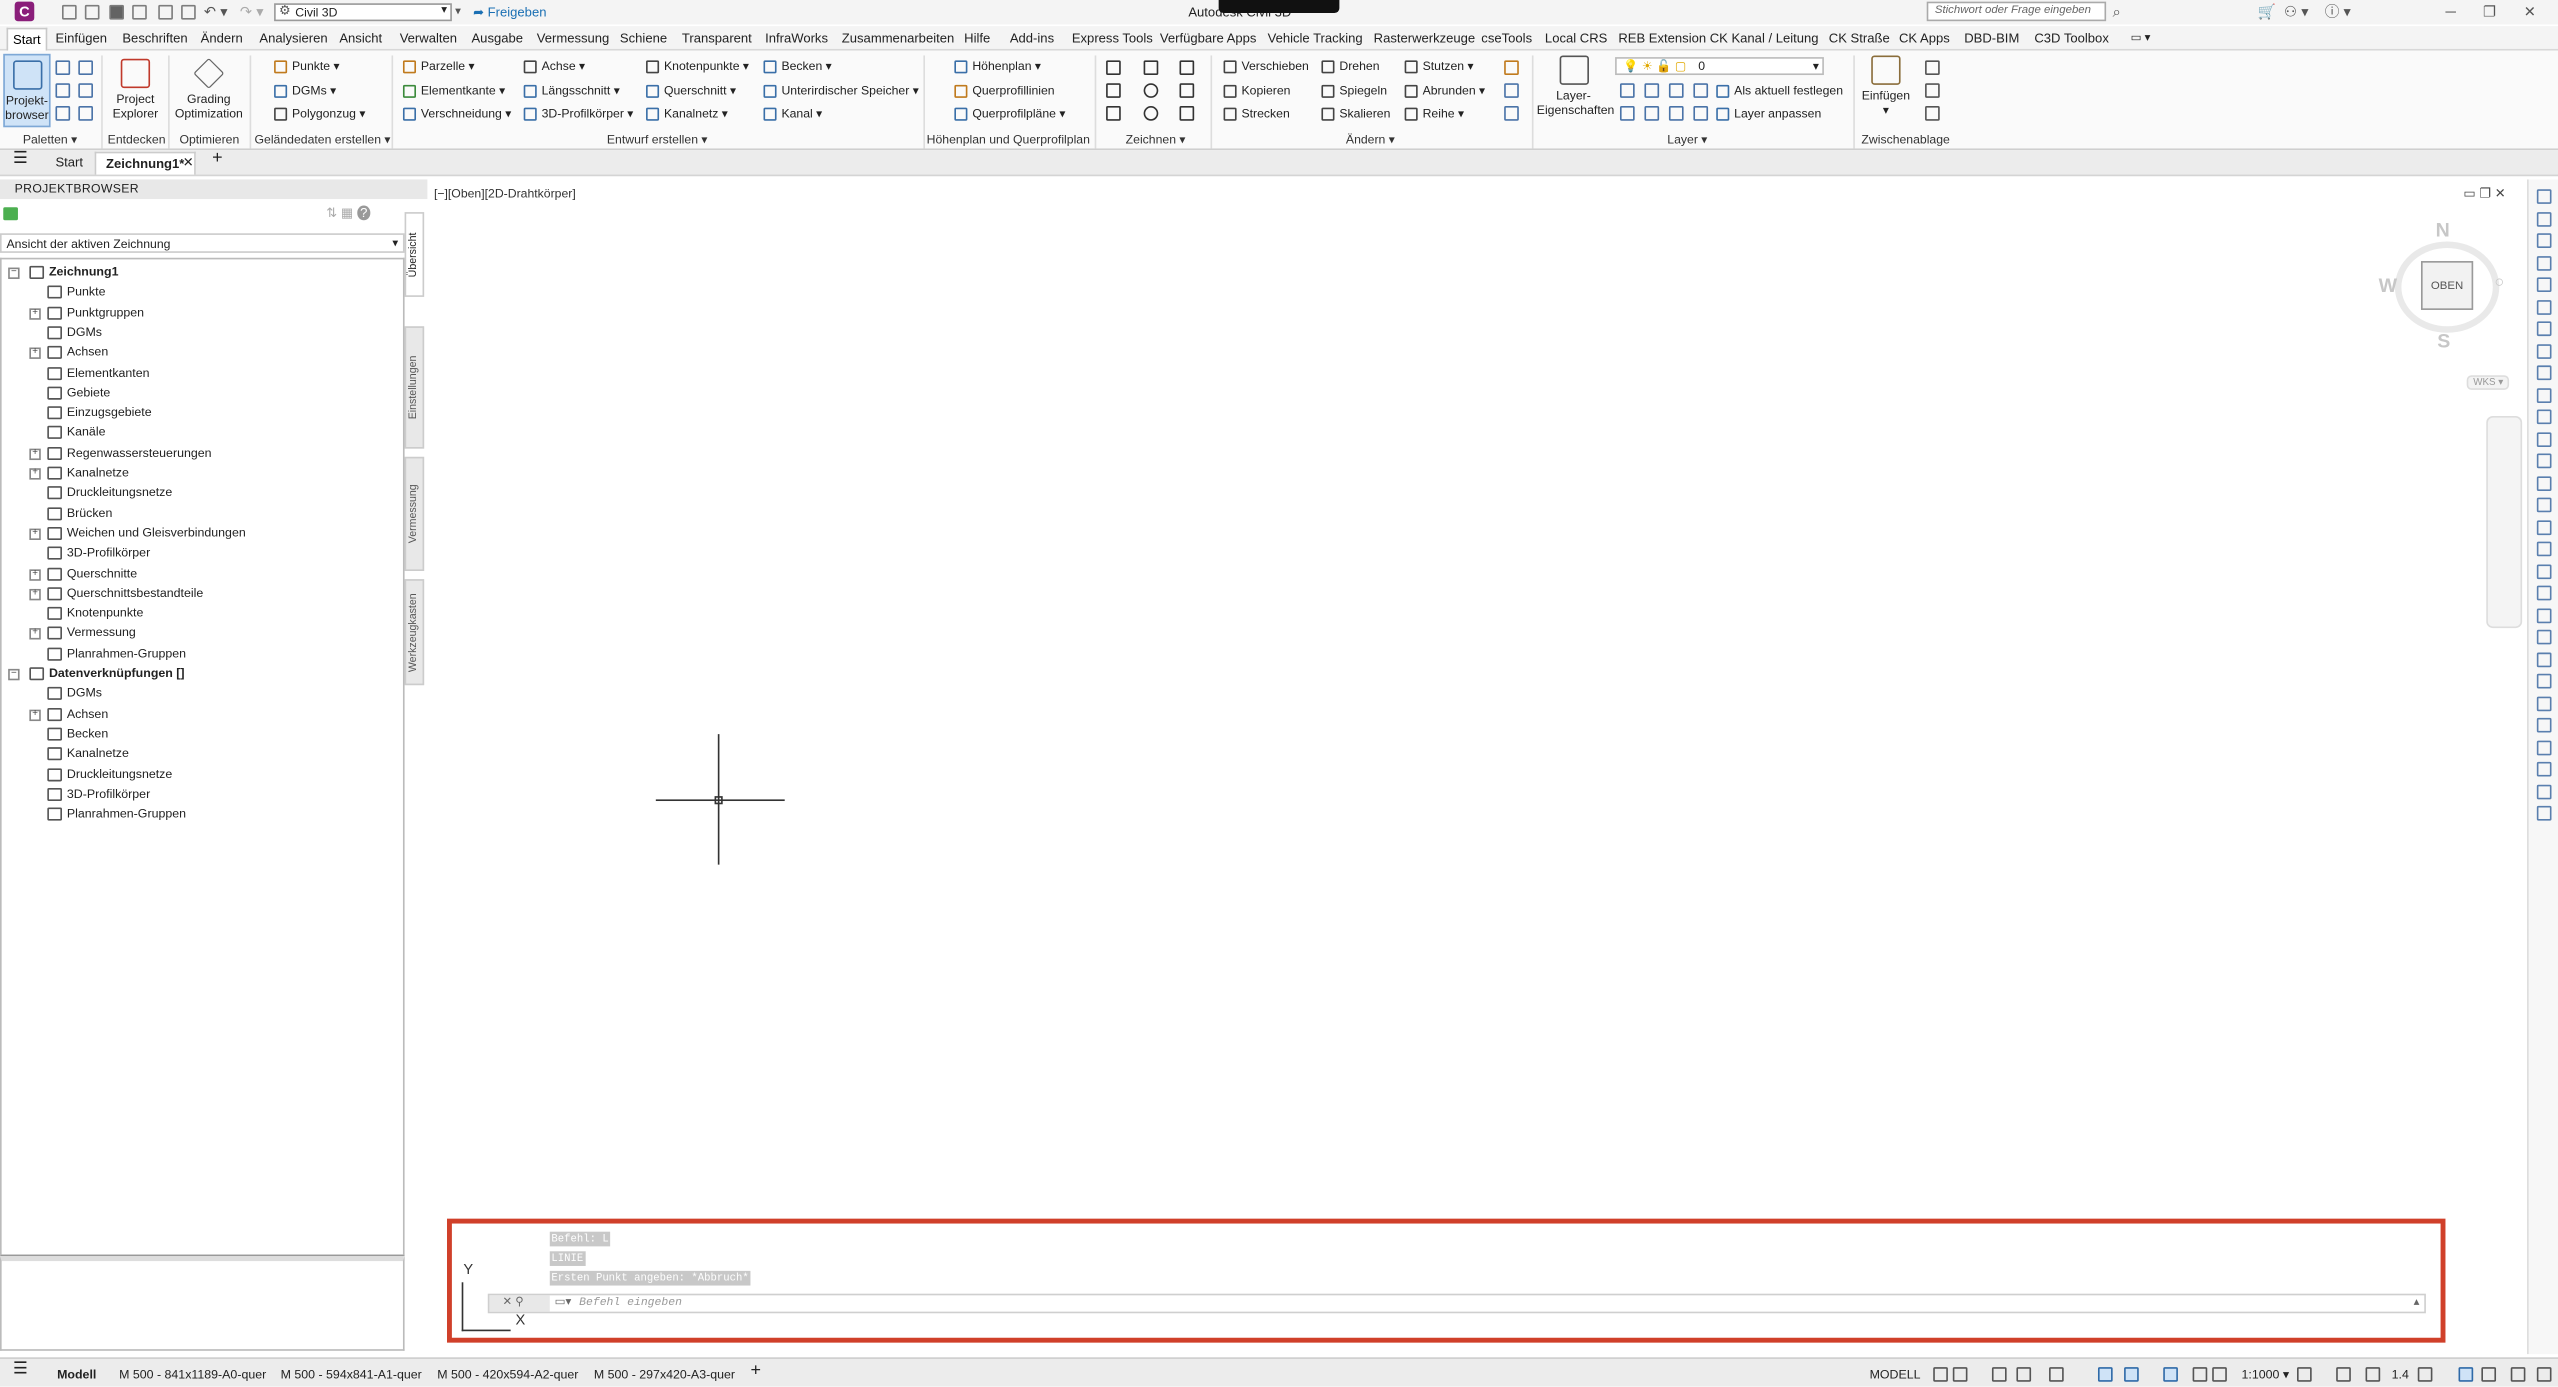  What do you see at coordinates (1444, 91) in the screenshot?
I see `abrunden-button: Abrunden ▾` at bounding box center [1444, 91].